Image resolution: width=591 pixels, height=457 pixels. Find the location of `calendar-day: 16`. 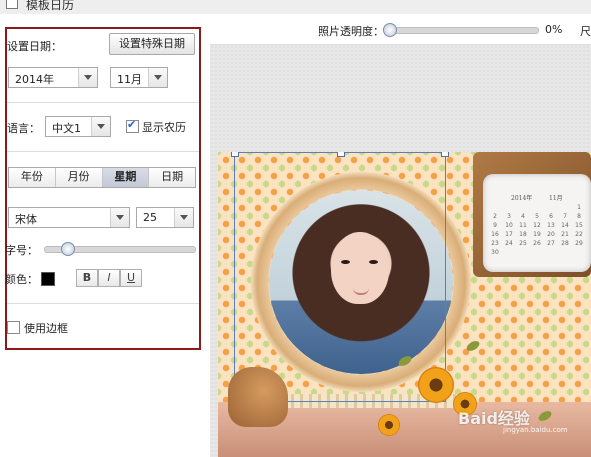

calendar-day: 16 is located at coordinates (495, 234).